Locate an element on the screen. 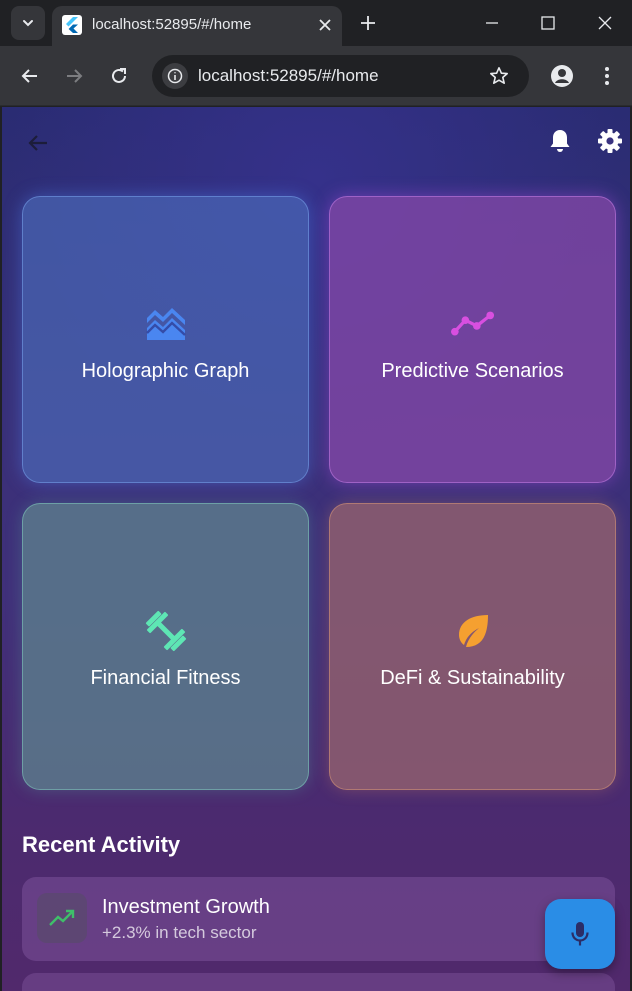 Image resolution: width=632 pixels, height=991 pixels. bookmark-button is located at coordinates (499, 76).